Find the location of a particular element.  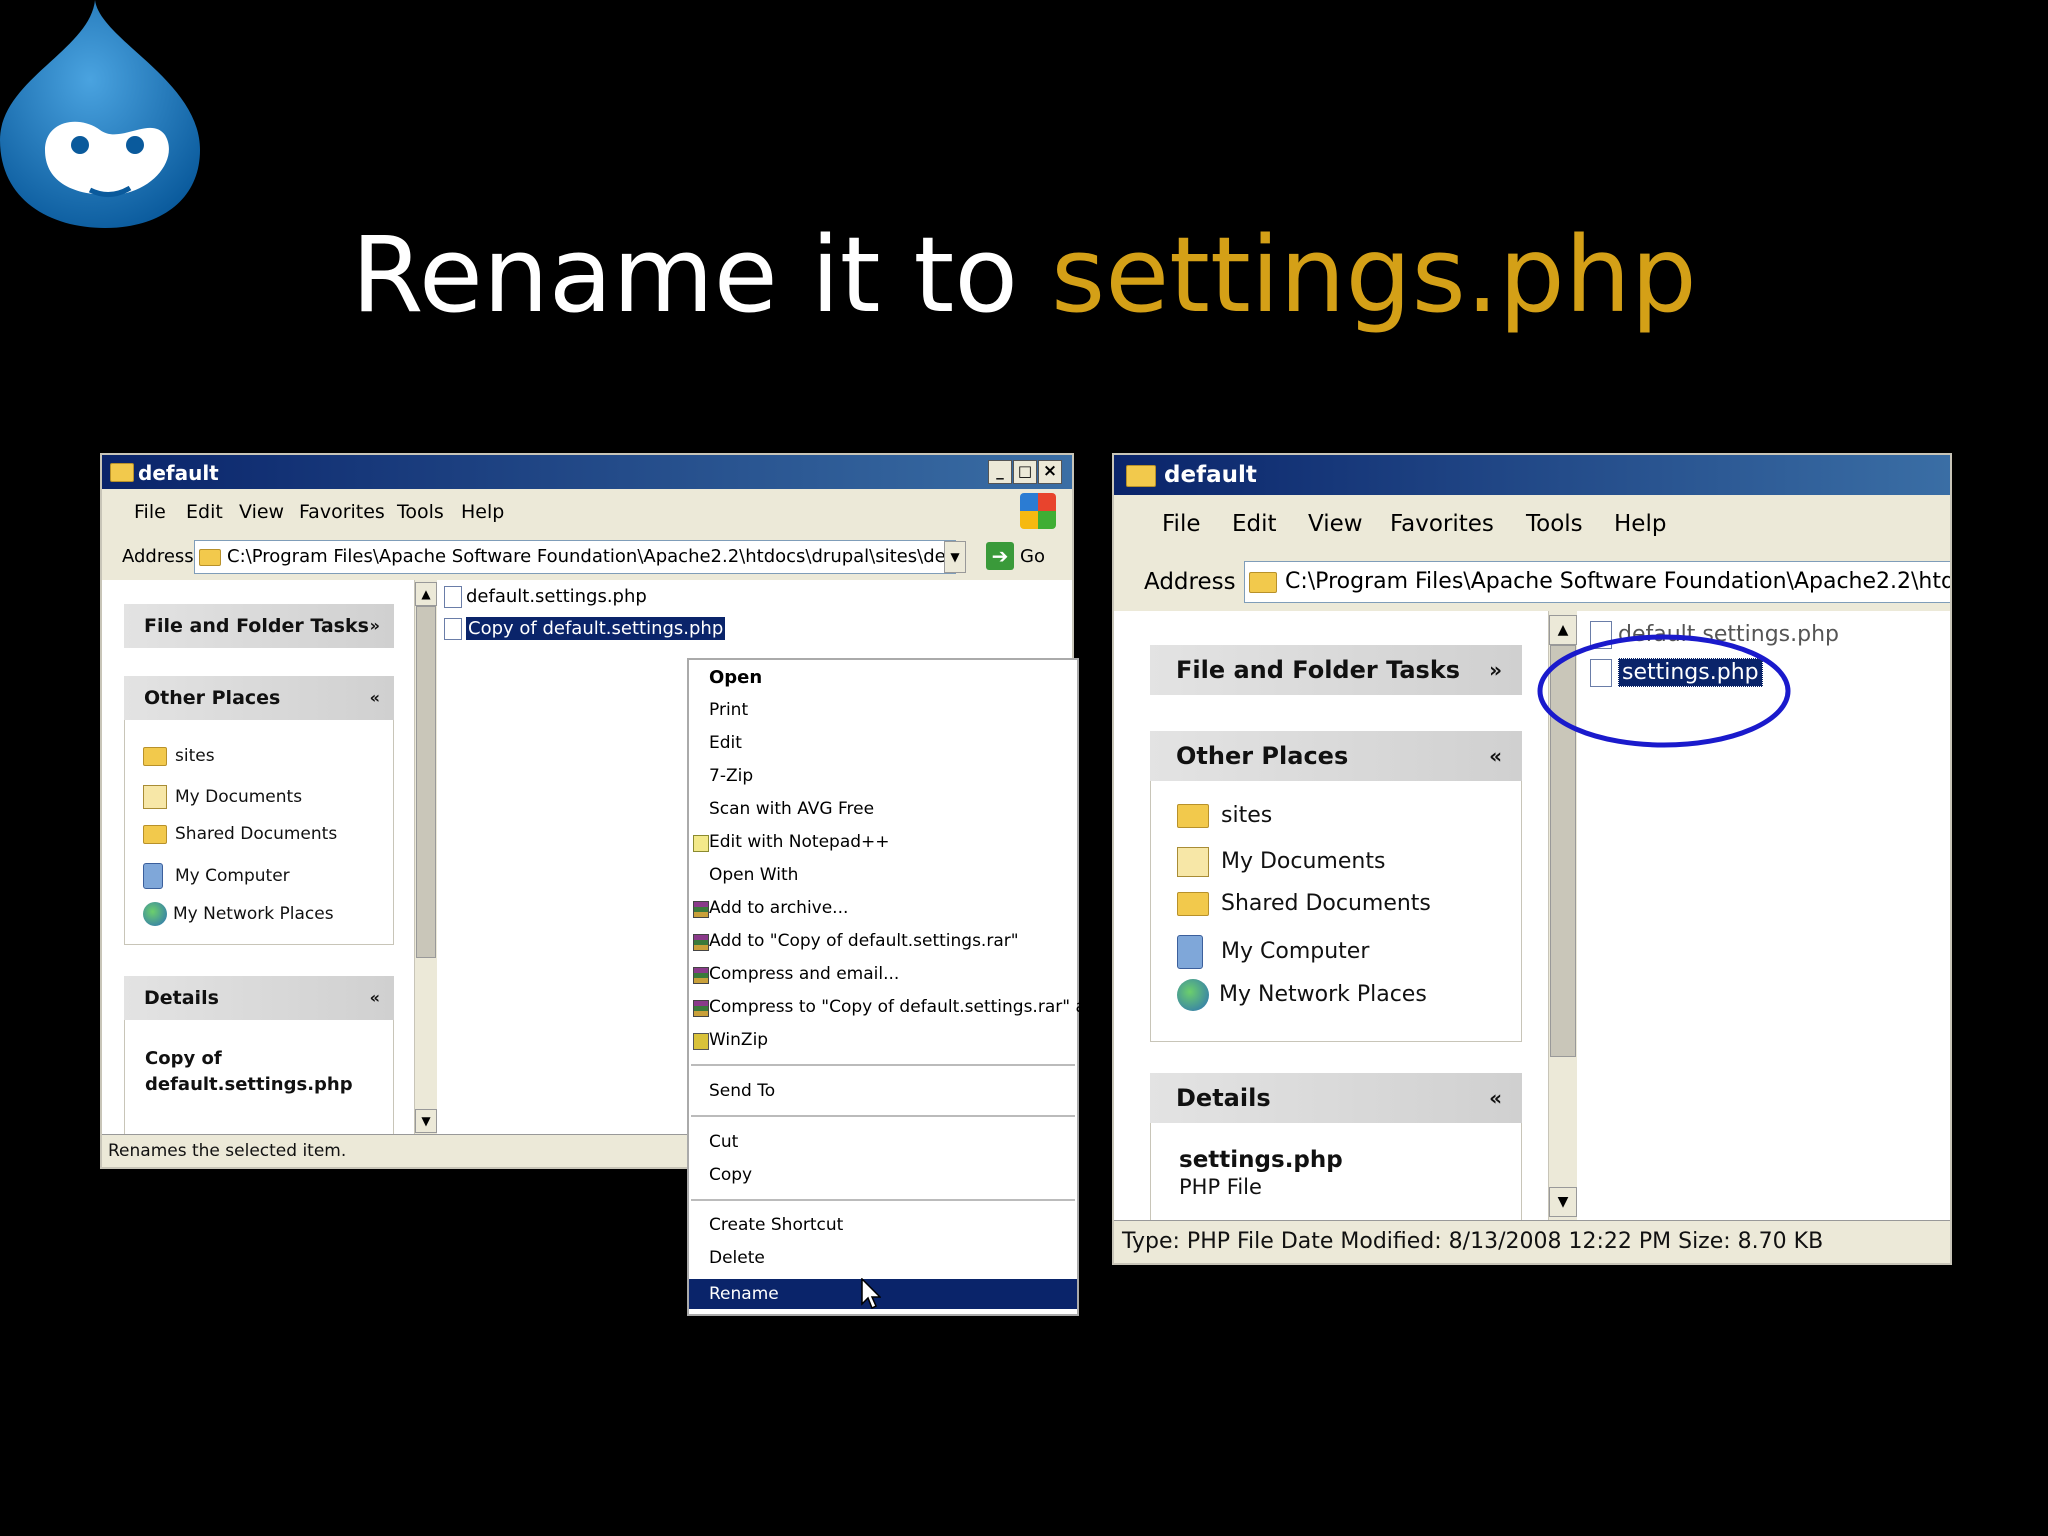

file-copy-of-default-settings: Copy of default.settings.php is located at coordinates (585, 629).